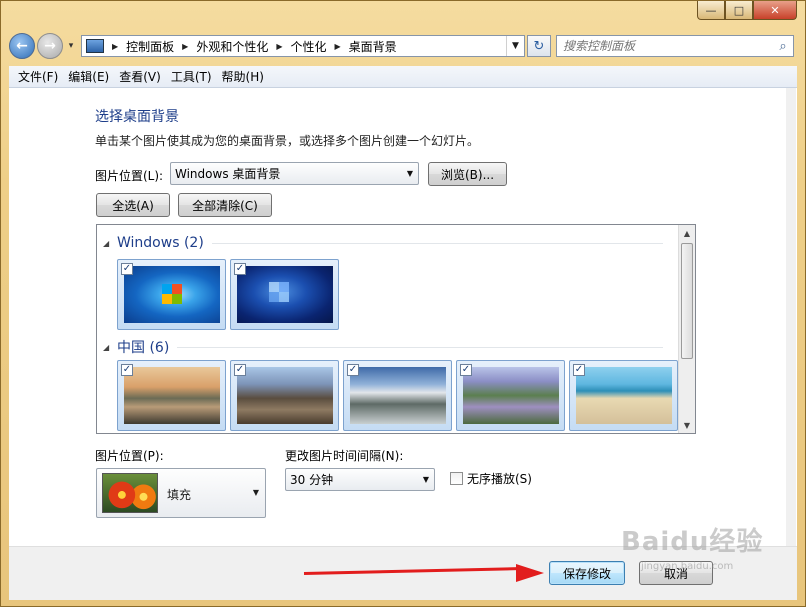  I want to click on search-input, so click(668, 46).